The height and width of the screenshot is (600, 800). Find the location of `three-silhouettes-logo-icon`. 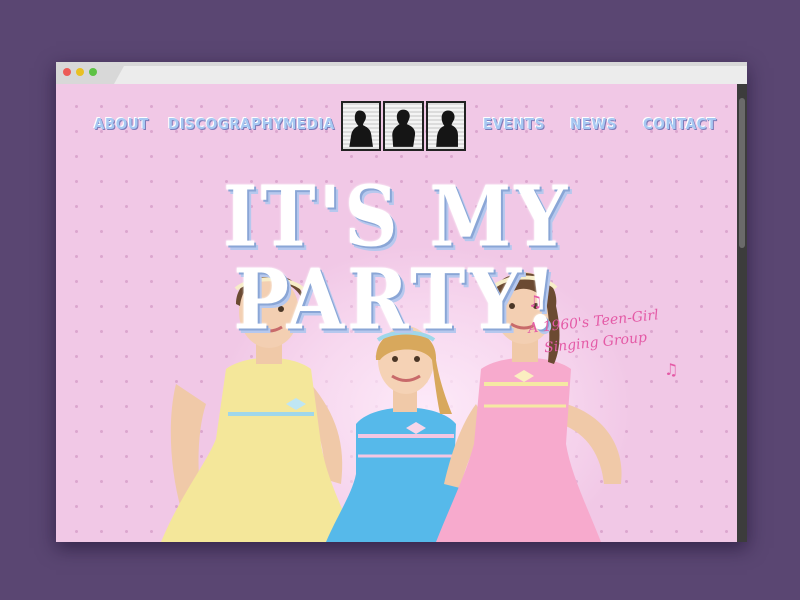

three-silhouettes-logo-icon is located at coordinates (403, 126).